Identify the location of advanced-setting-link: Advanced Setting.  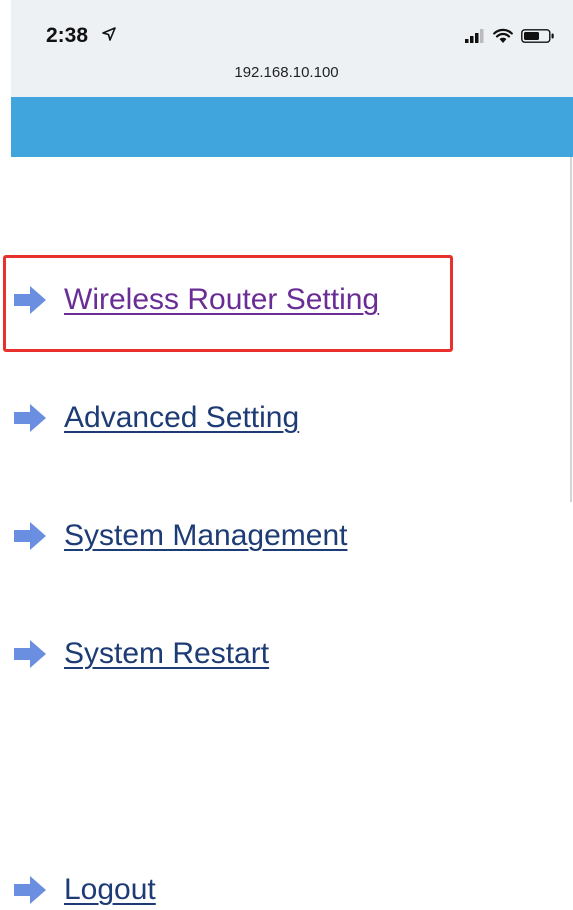
(181, 418).